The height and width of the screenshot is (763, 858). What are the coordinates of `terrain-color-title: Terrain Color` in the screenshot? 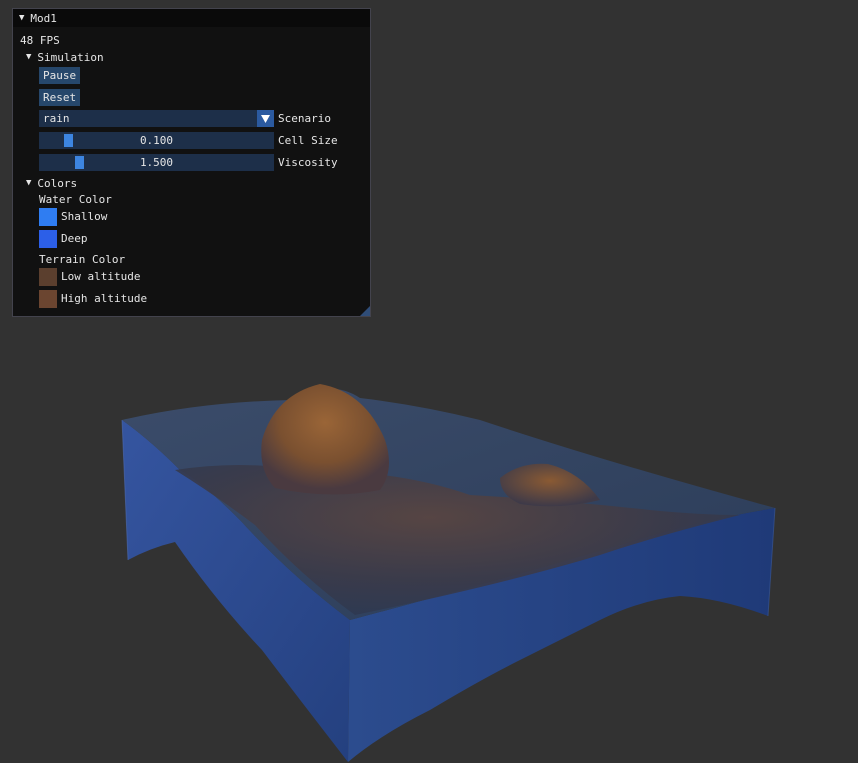 It's located at (82, 259).